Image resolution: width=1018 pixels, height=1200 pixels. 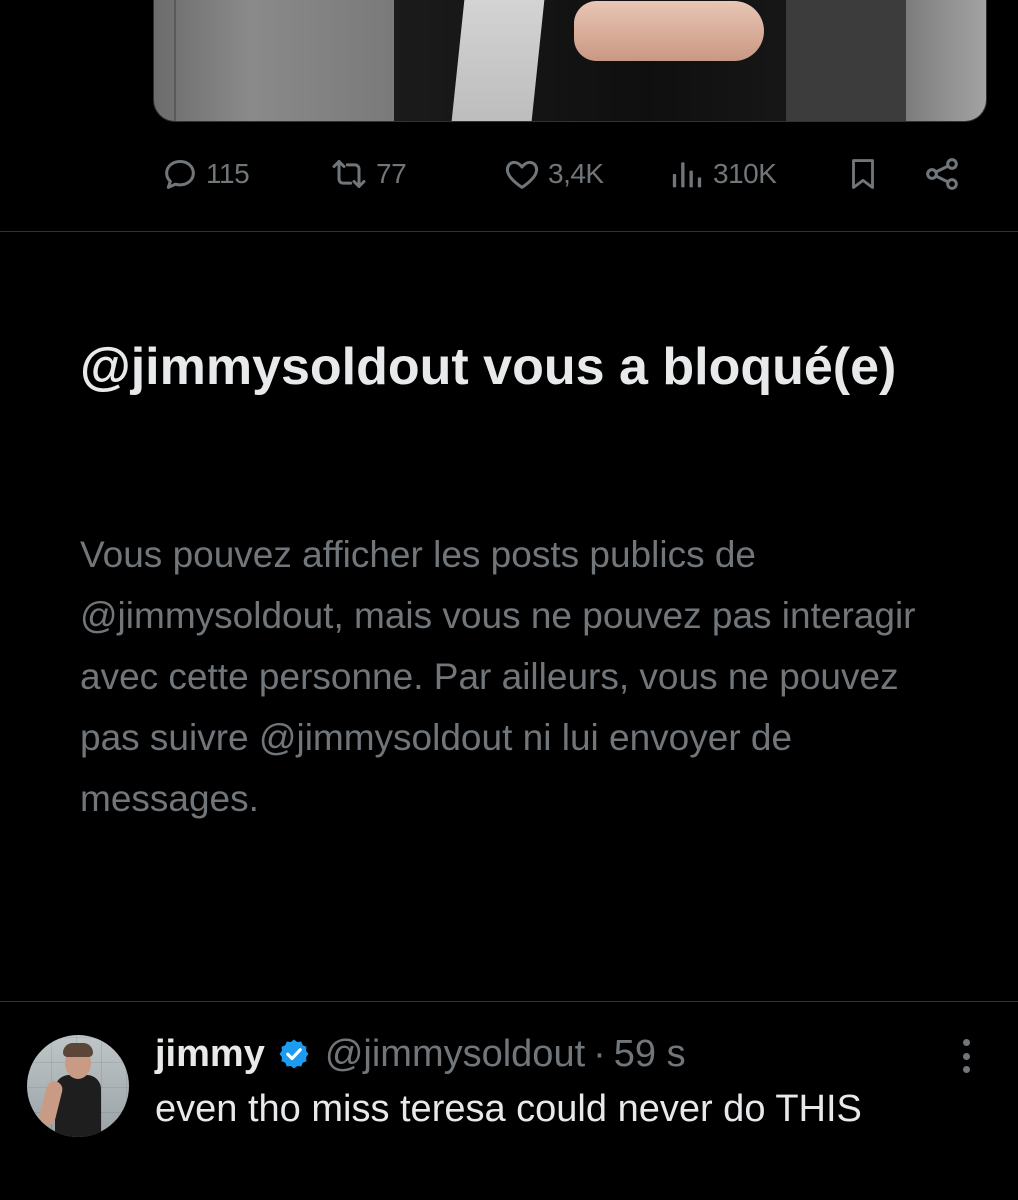 I want to click on bookmark-button, so click(x=863, y=174).